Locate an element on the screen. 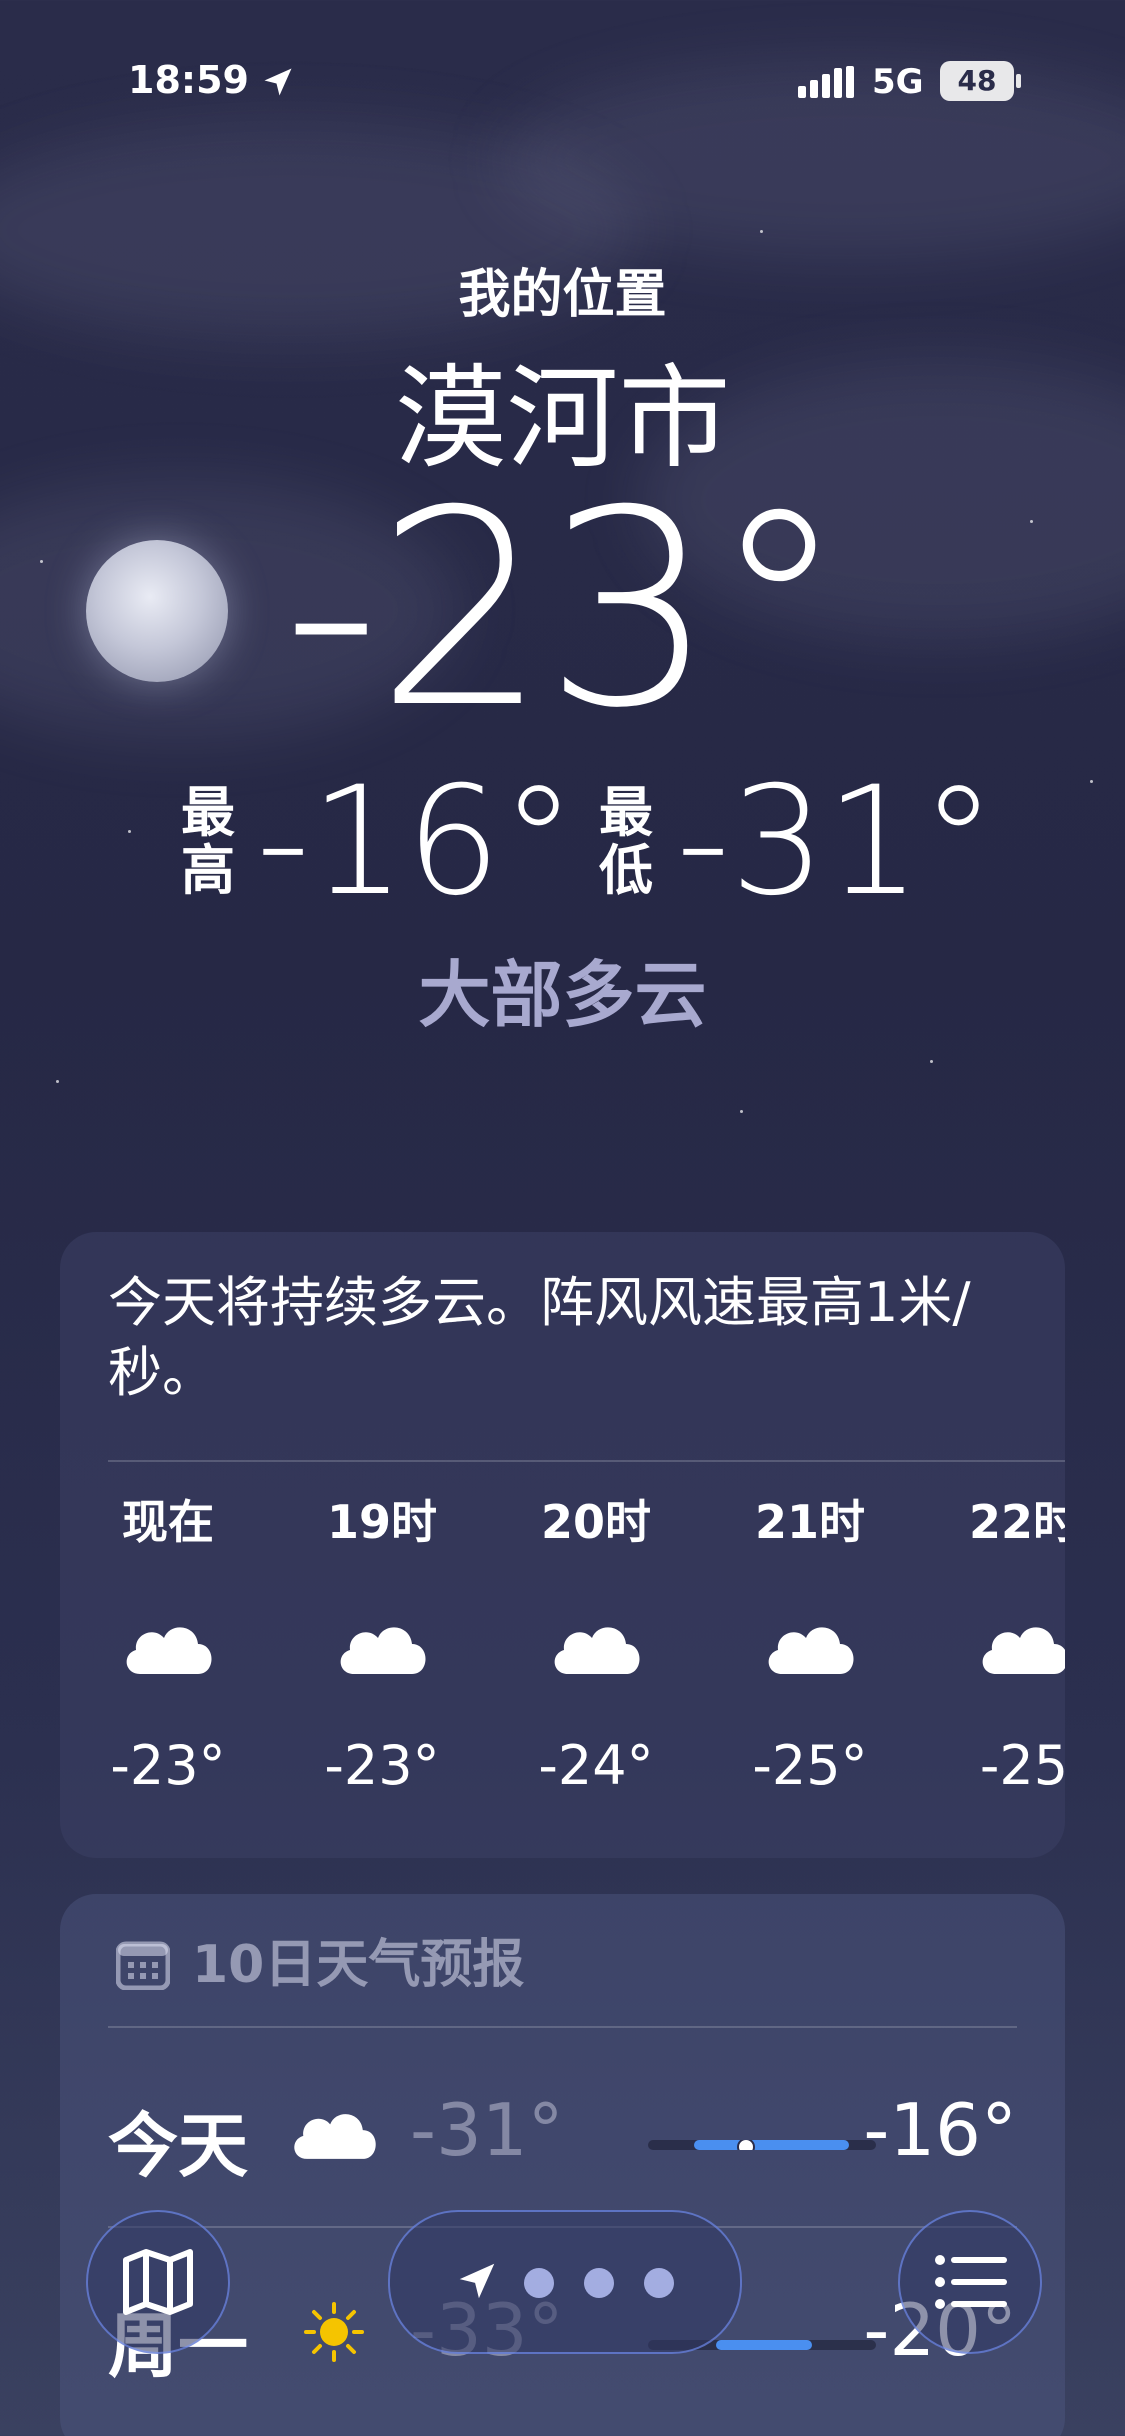  day-high-temperature: -16° is located at coordinates (940, 2130).